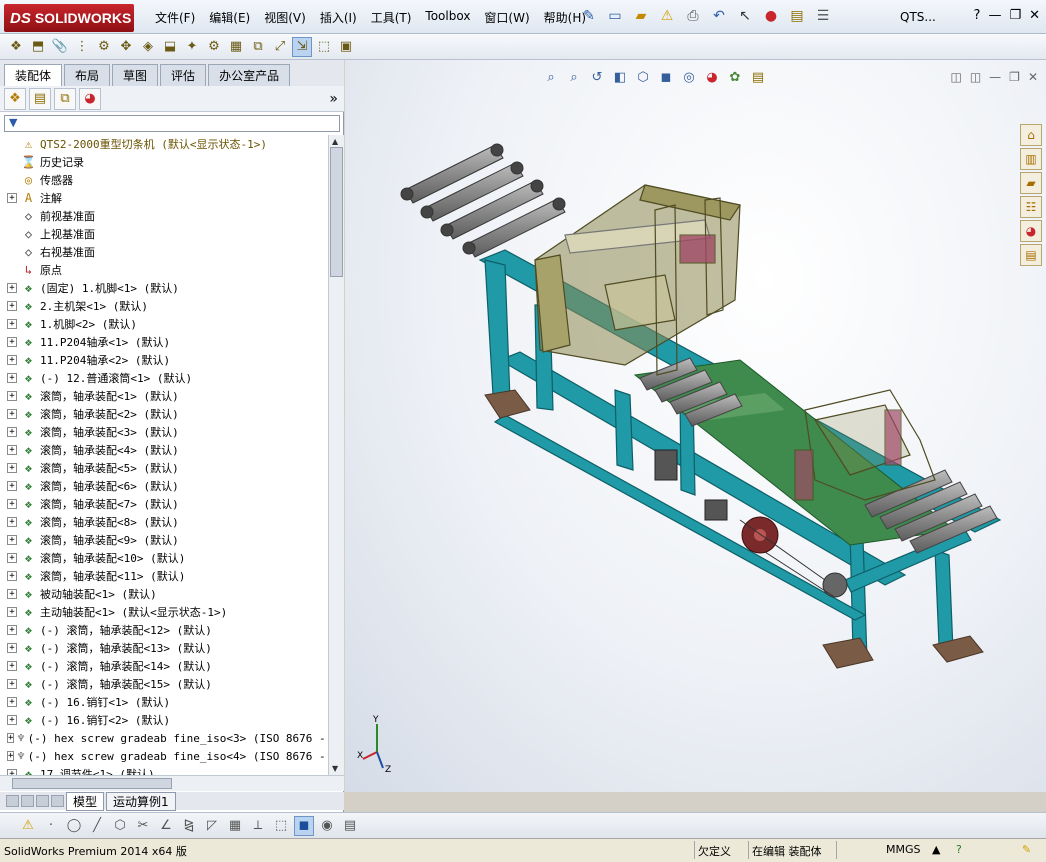 Image resolution: width=1046 pixels, height=862 pixels. I want to click on tree-item: + ❖ 17.调节件<1> (默认), so click(164, 770).